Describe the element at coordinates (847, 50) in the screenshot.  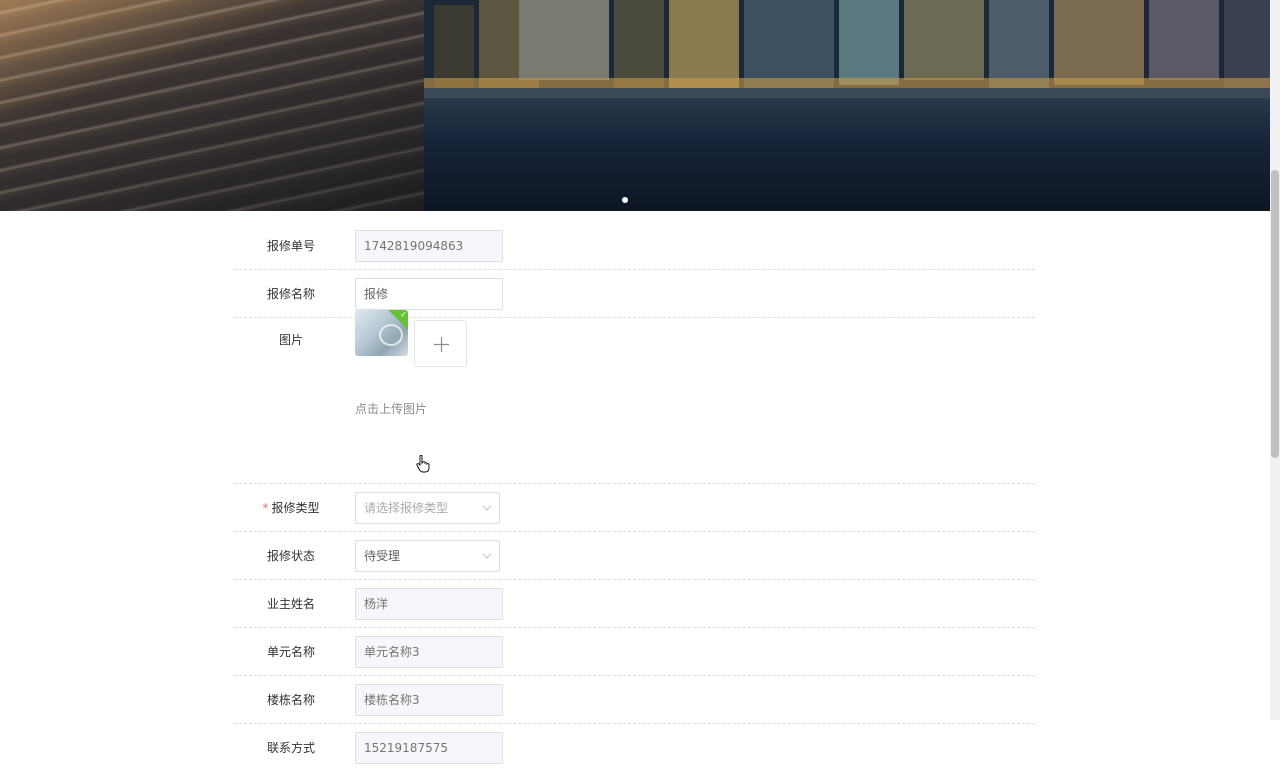
I see `skyline-buildings` at that location.